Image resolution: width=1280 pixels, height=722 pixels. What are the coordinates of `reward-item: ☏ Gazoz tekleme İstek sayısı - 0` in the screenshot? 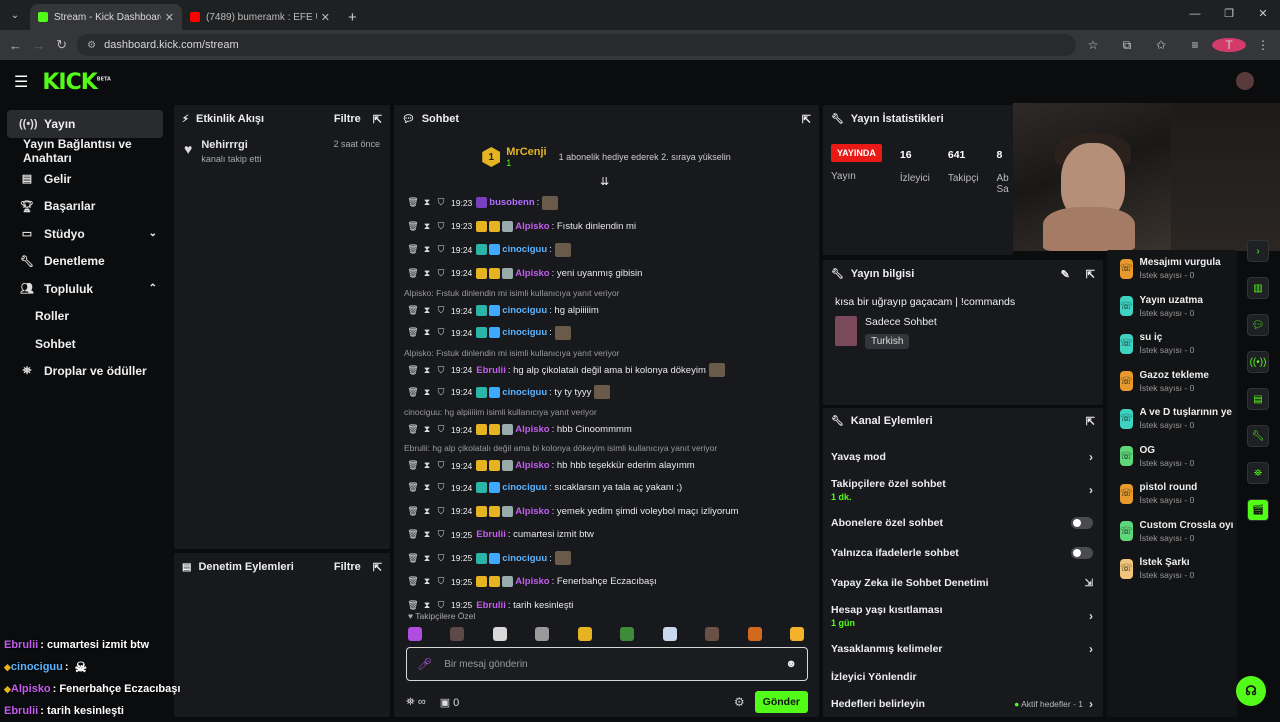 It's located at (1178, 382).